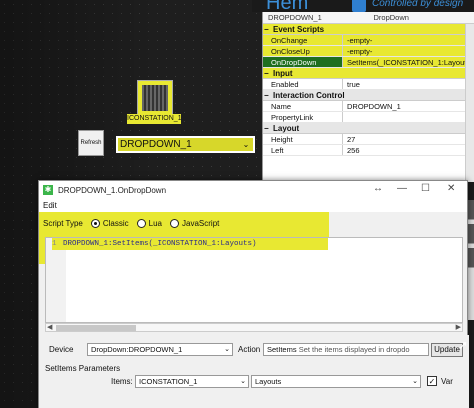  Describe the element at coordinates (408, 139) in the screenshot. I see `prop-value: 27` at that location.